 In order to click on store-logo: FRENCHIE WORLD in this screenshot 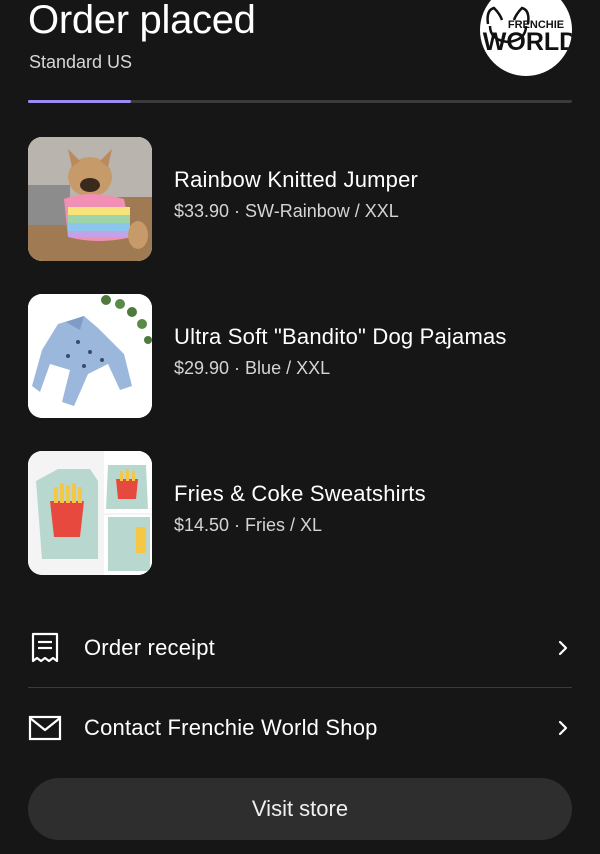, I will do `click(526, 38)`.